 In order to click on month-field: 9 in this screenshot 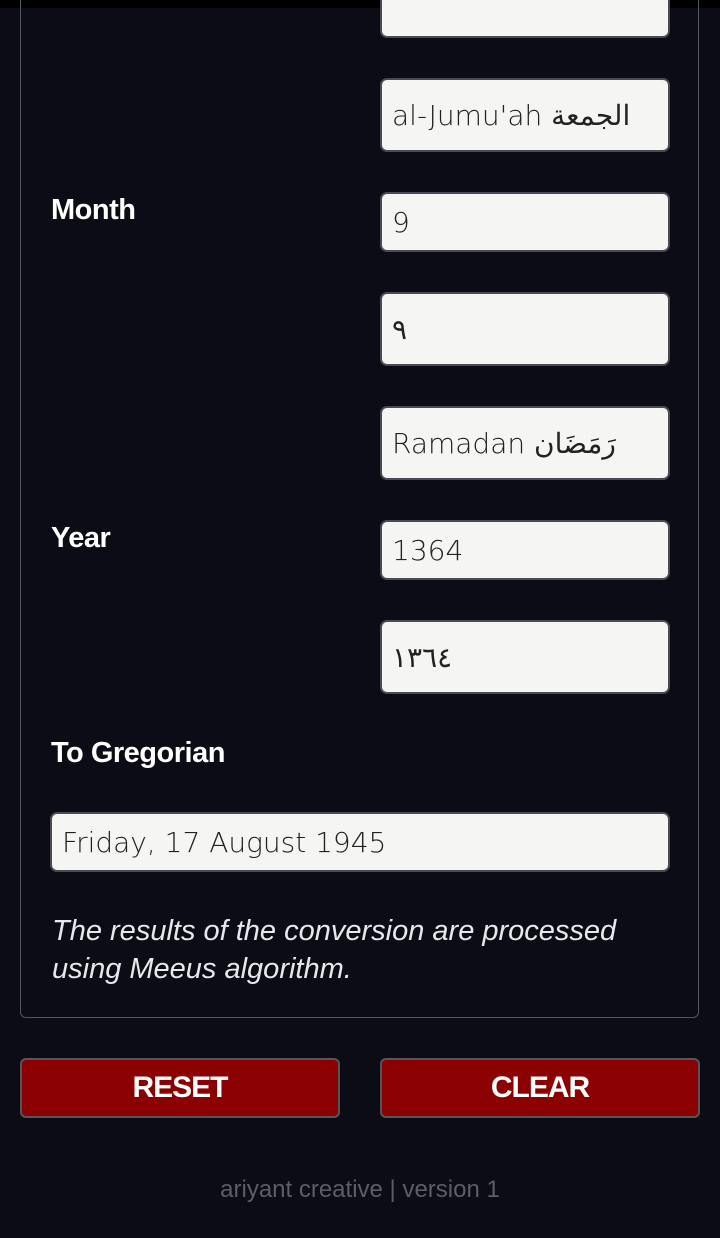, I will do `click(525, 222)`.